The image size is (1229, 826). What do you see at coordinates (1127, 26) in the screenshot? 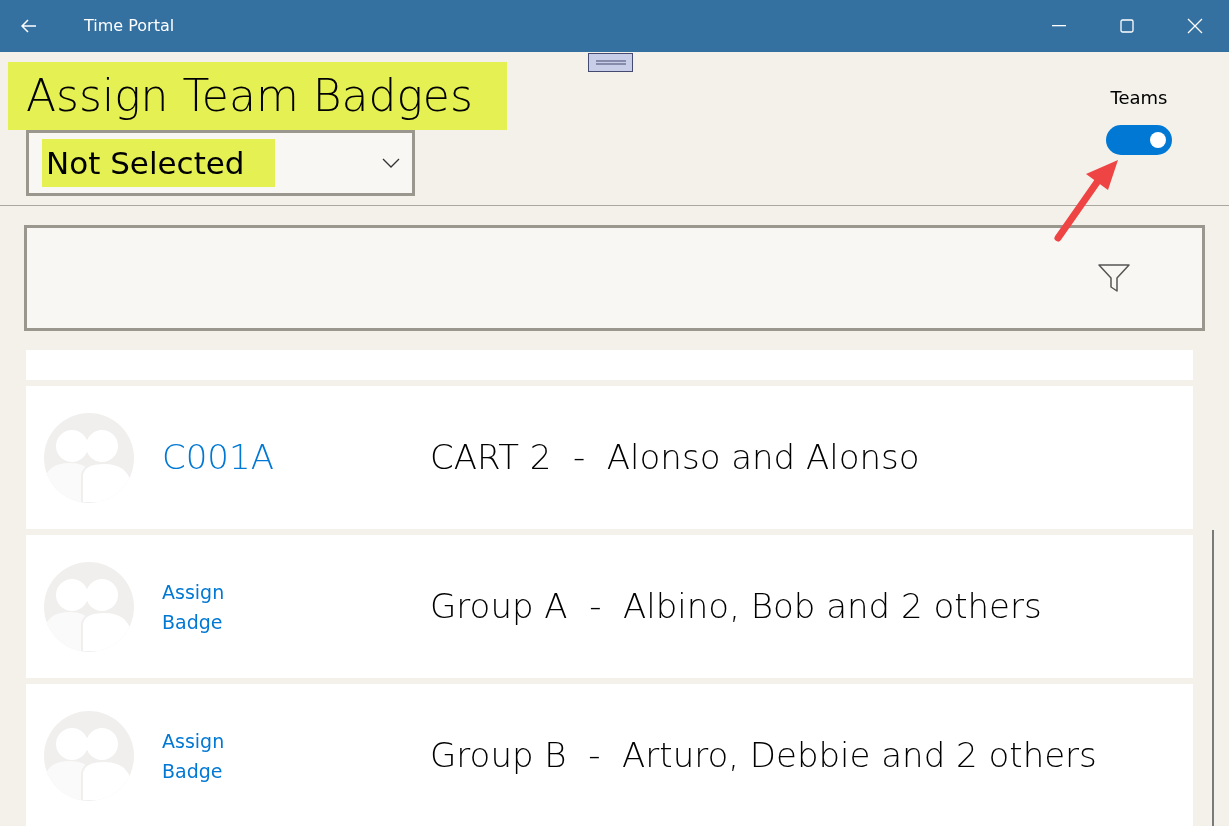
I see `maximize-icon` at bounding box center [1127, 26].